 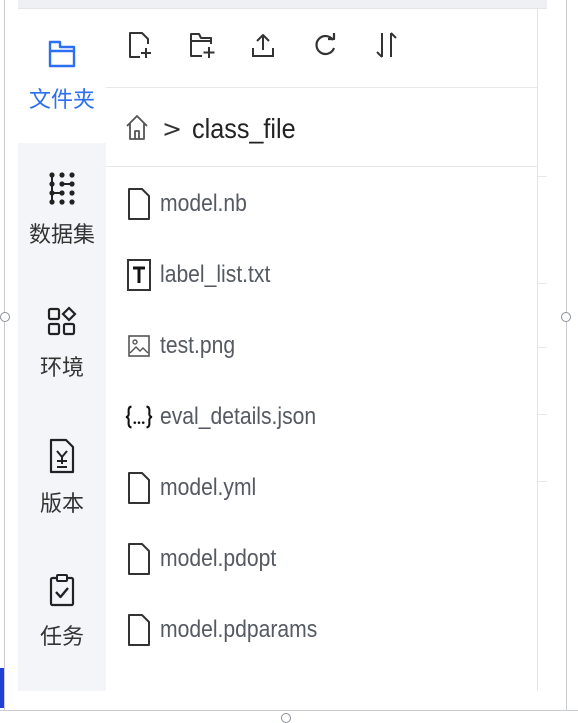 I want to click on file-name: model.nb, so click(x=203, y=203).